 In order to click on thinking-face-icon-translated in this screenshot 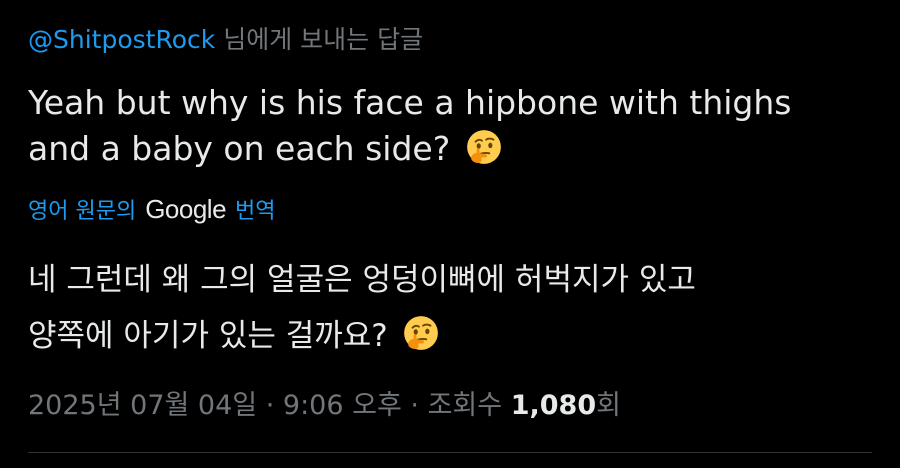, I will do `click(420, 333)`.